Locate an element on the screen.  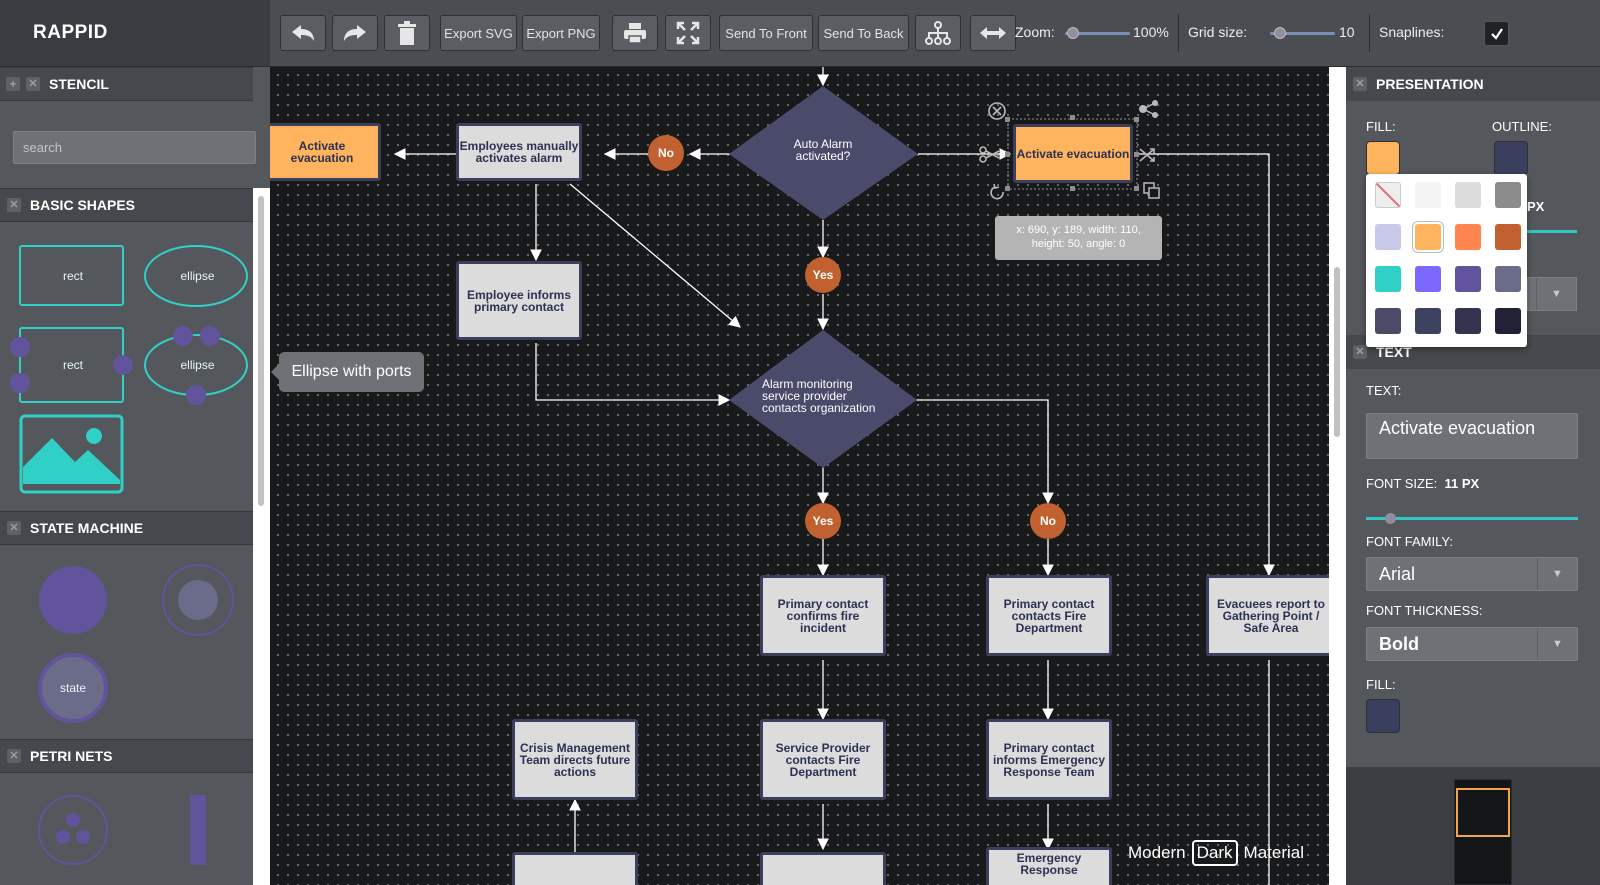
node-primary-contact-confirms: Primary contact confirms fire incident is located at coordinates (823, 615).